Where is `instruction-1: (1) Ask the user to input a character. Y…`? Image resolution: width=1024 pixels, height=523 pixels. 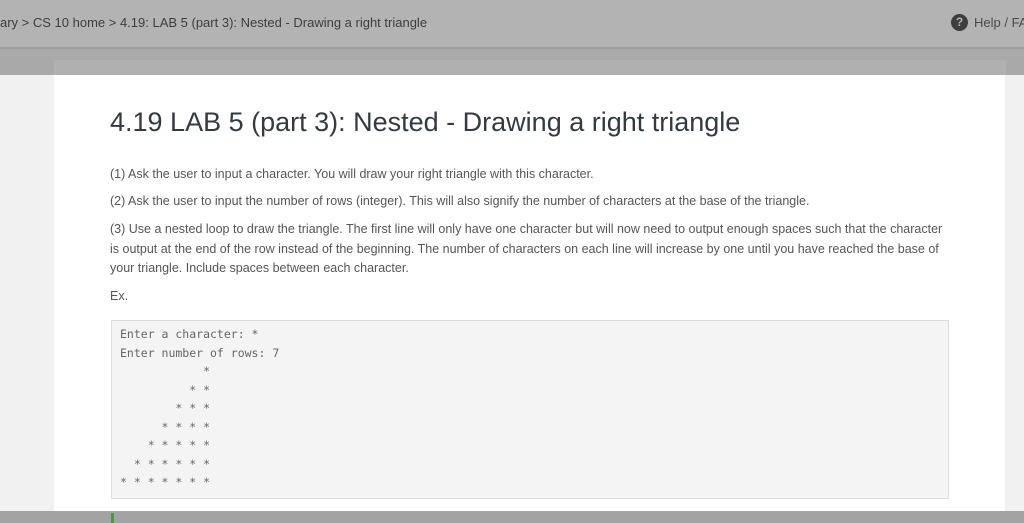
instruction-1: (1) Ask the user to input a character. Y… is located at coordinates (352, 174).